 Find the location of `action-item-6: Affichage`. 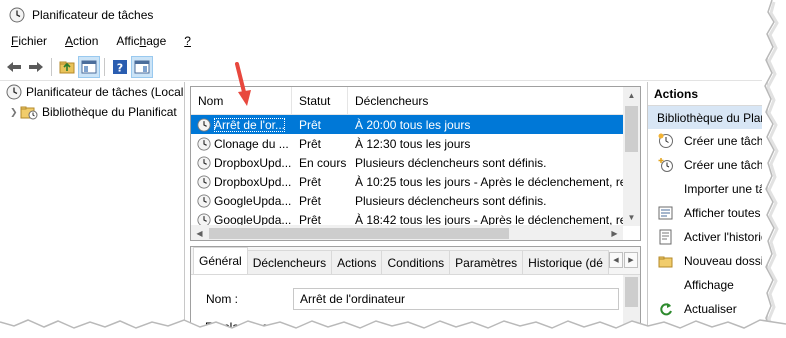

action-item-6: Affichage is located at coordinates (707, 285).